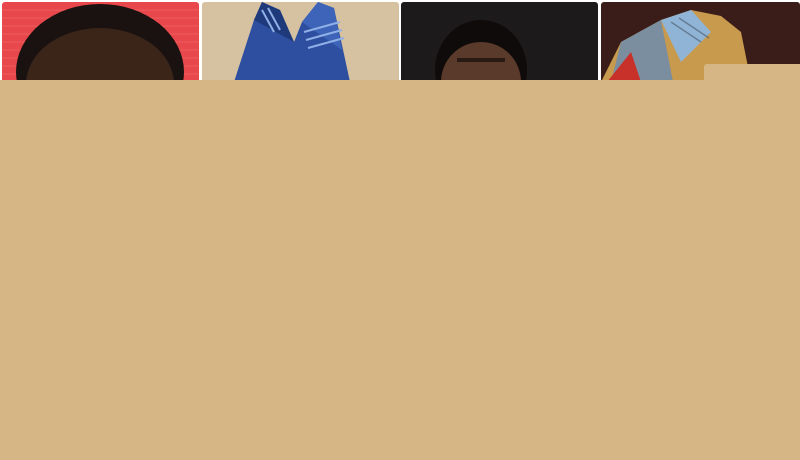 This screenshot has width=800, height=460. I want to click on fabric-photo-icon, so click(300, 42).